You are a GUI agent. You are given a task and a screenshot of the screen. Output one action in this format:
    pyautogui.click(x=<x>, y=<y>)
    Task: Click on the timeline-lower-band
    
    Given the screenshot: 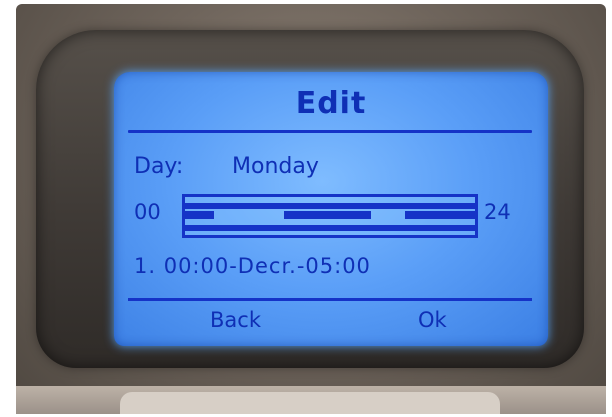 What is the action you would take?
    pyautogui.click(x=330, y=228)
    